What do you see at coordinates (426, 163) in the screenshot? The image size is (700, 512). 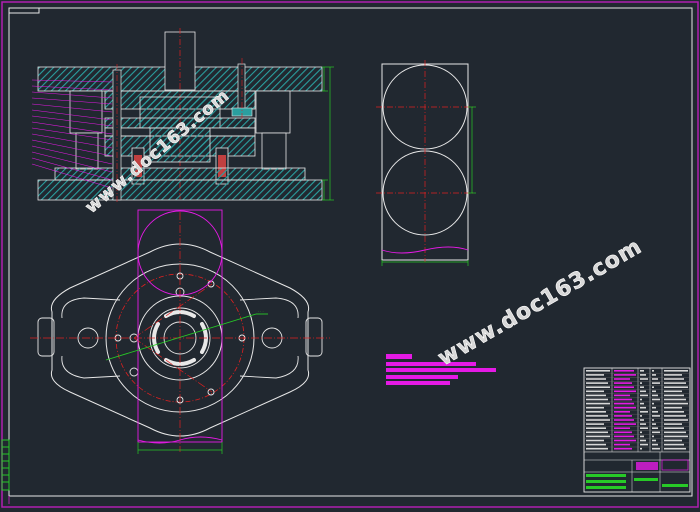 I see `strip-layout-view` at bounding box center [426, 163].